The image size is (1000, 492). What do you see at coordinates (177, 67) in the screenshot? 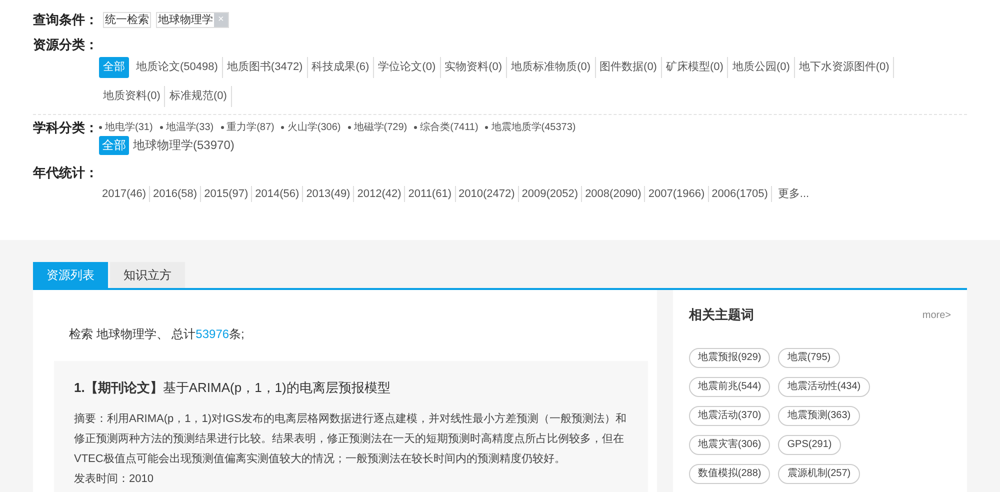
I see `category-link: 地质论文(50498)` at bounding box center [177, 67].